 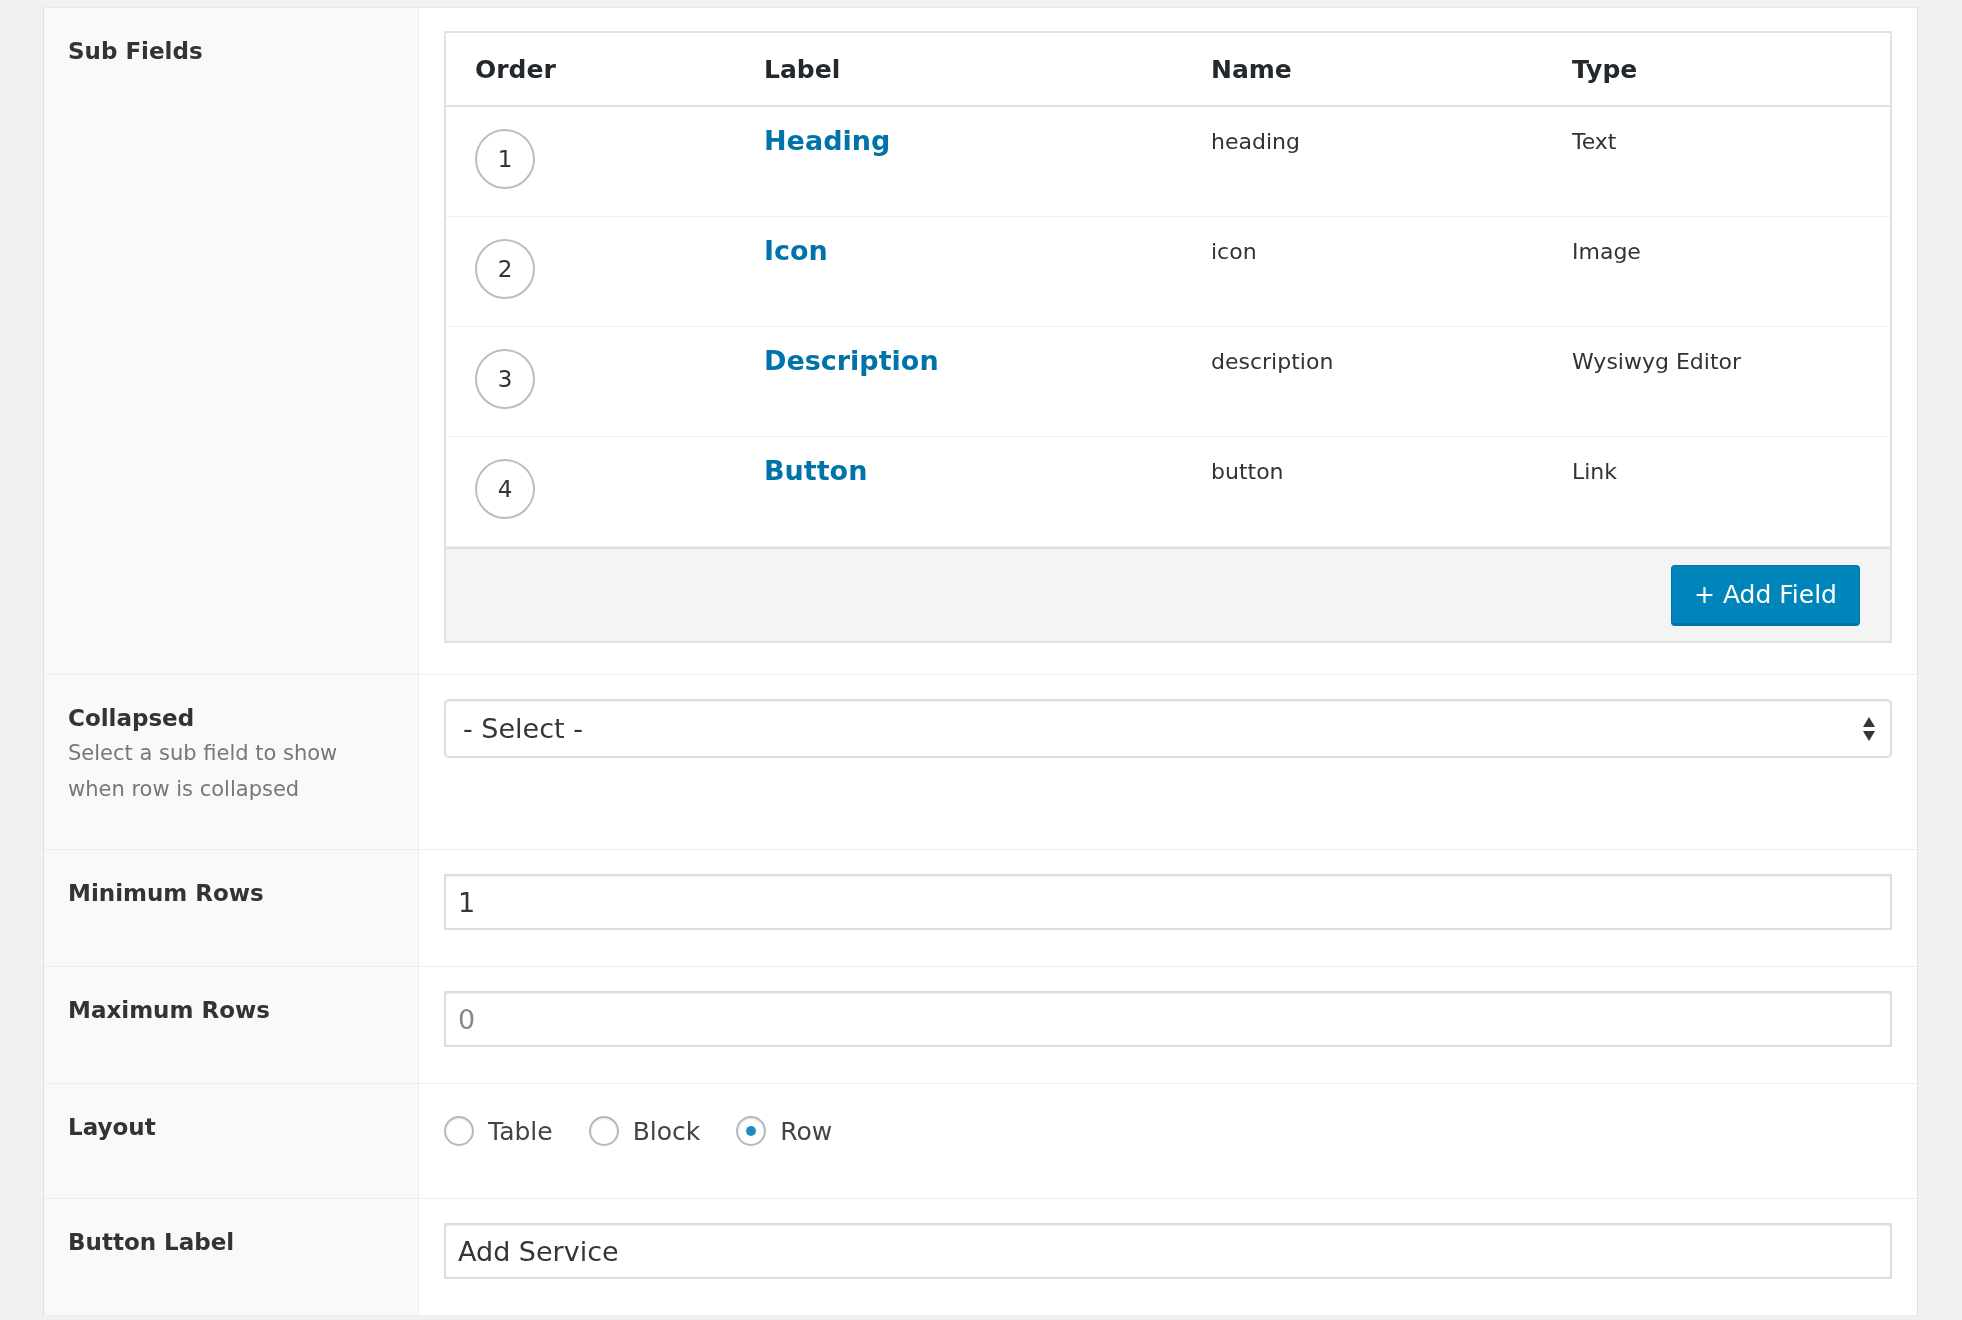 What do you see at coordinates (796, 250) in the screenshot?
I see `field-label-link: Icon` at bounding box center [796, 250].